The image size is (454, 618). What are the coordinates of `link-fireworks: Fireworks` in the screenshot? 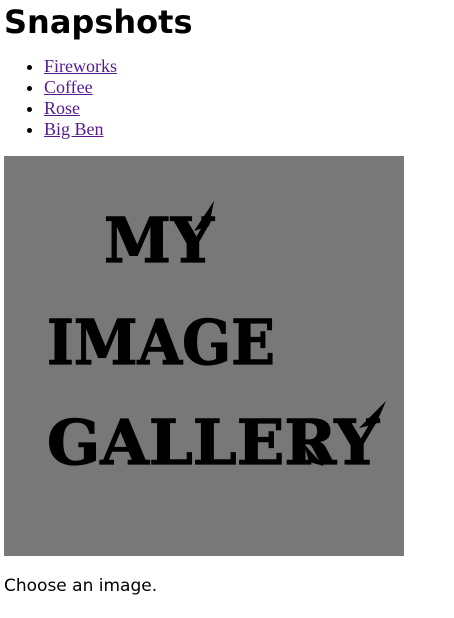 It's located at (80, 66).